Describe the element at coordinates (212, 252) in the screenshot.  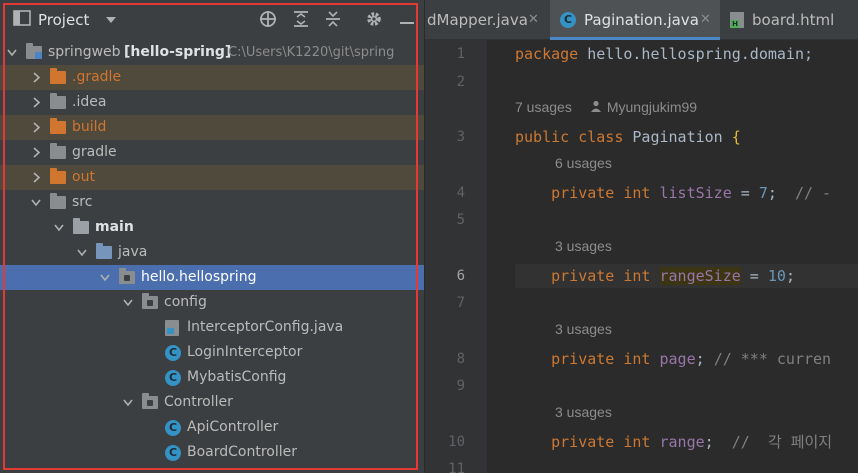
I see `tree-item: java` at that location.